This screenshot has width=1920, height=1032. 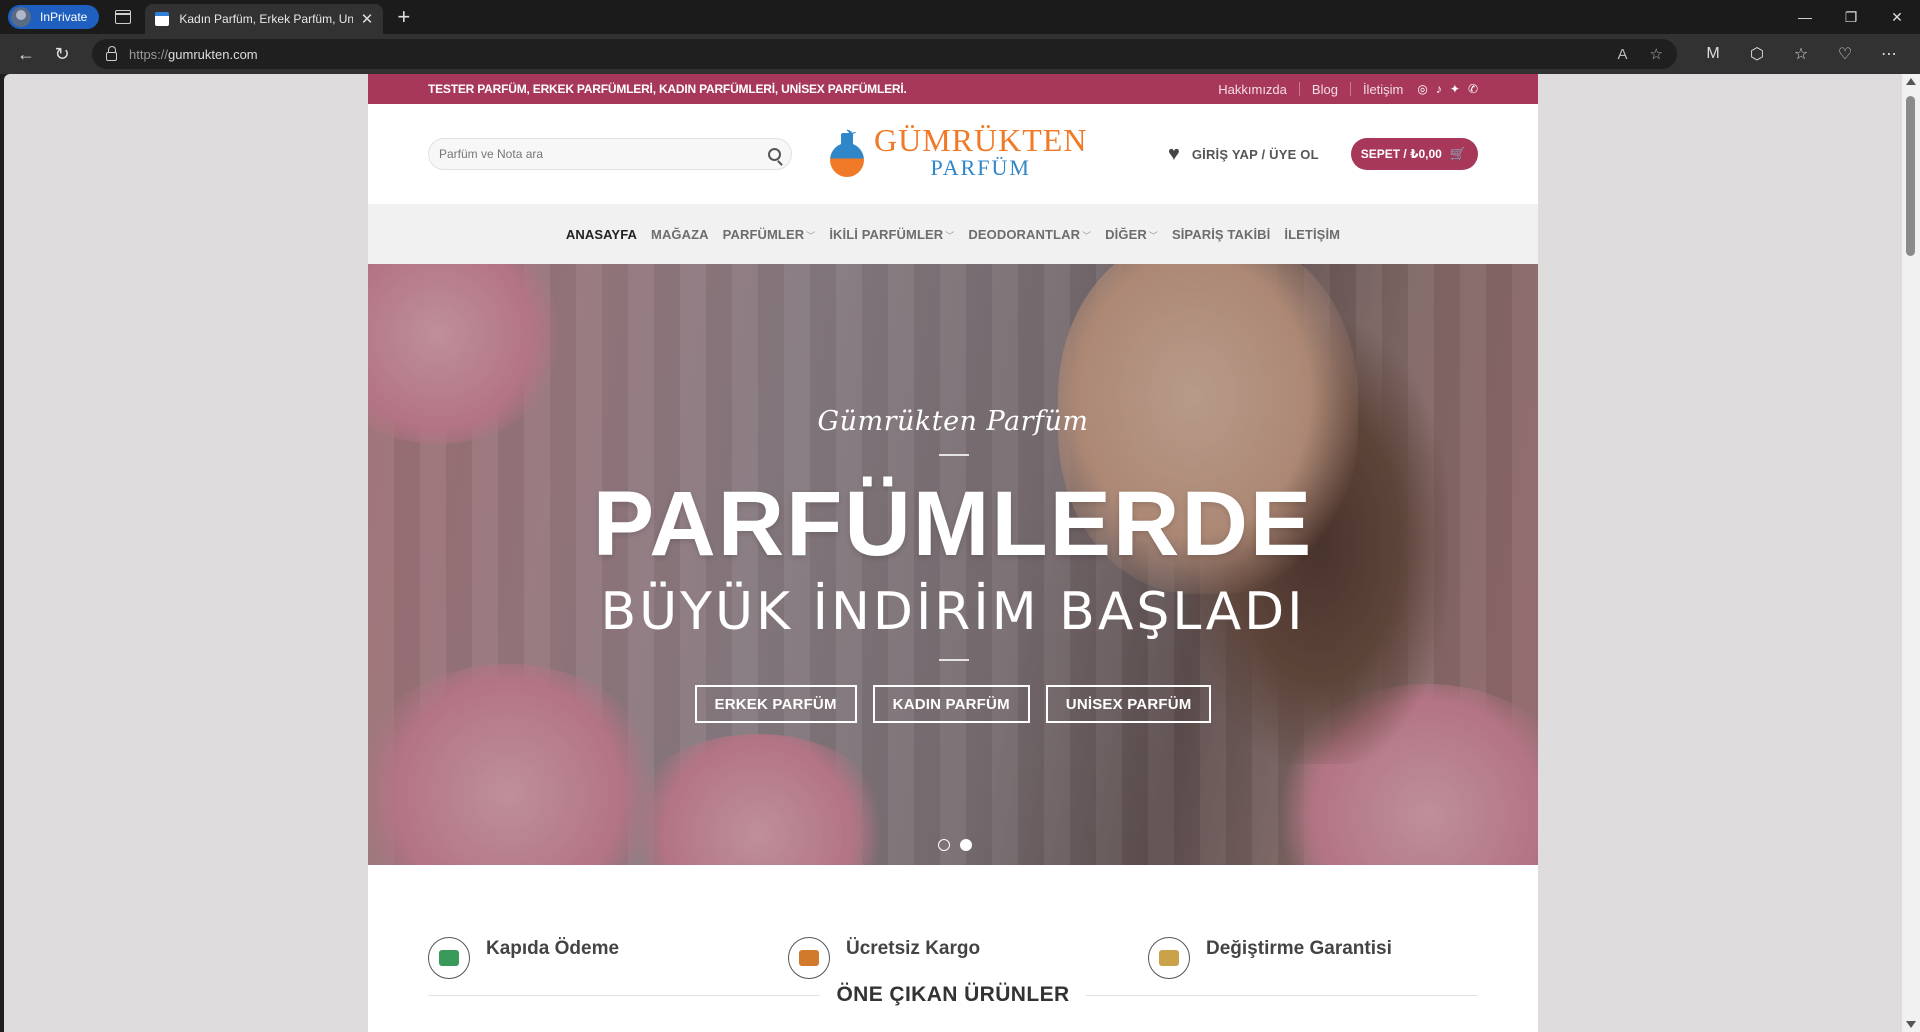 What do you see at coordinates (1128, 704) in the screenshot?
I see `unisex-perfume-button: UNİSEX PARFÜM` at bounding box center [1128, 704].